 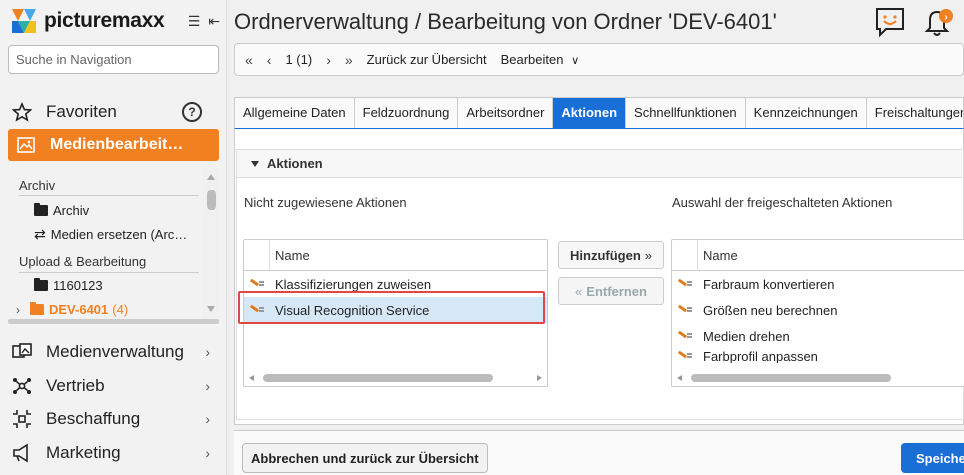 I want to click on sidebar-item-label: Marketing, so click(x=83, y=452).